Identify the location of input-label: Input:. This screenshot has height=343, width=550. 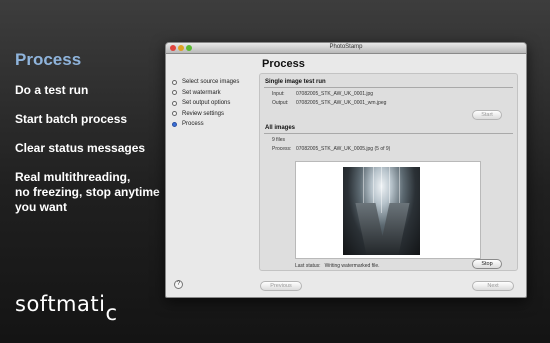
(278, 94).